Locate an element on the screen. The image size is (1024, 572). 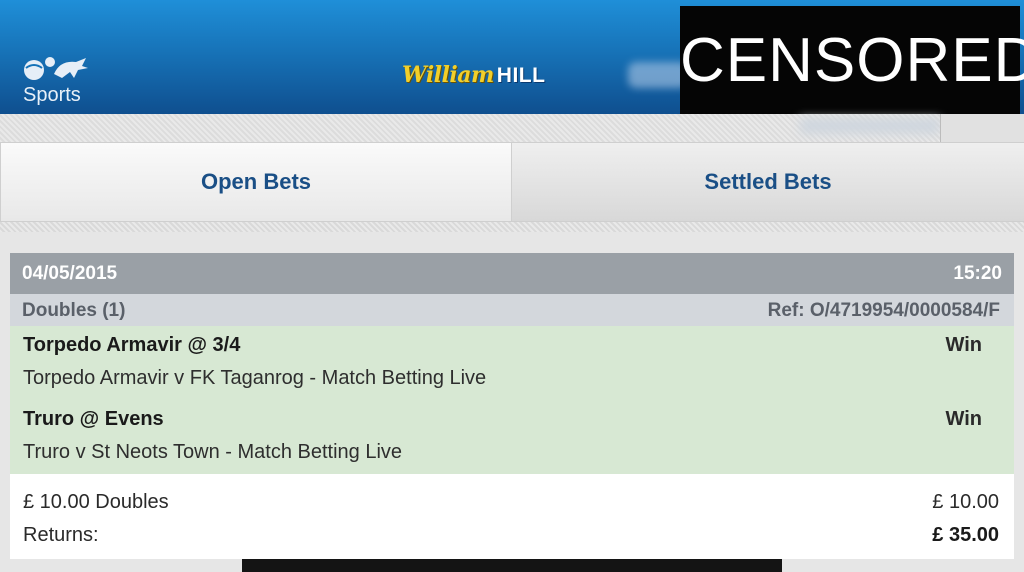
tab-settled-bets: Settled Bets is located at coordinates (768, 182).